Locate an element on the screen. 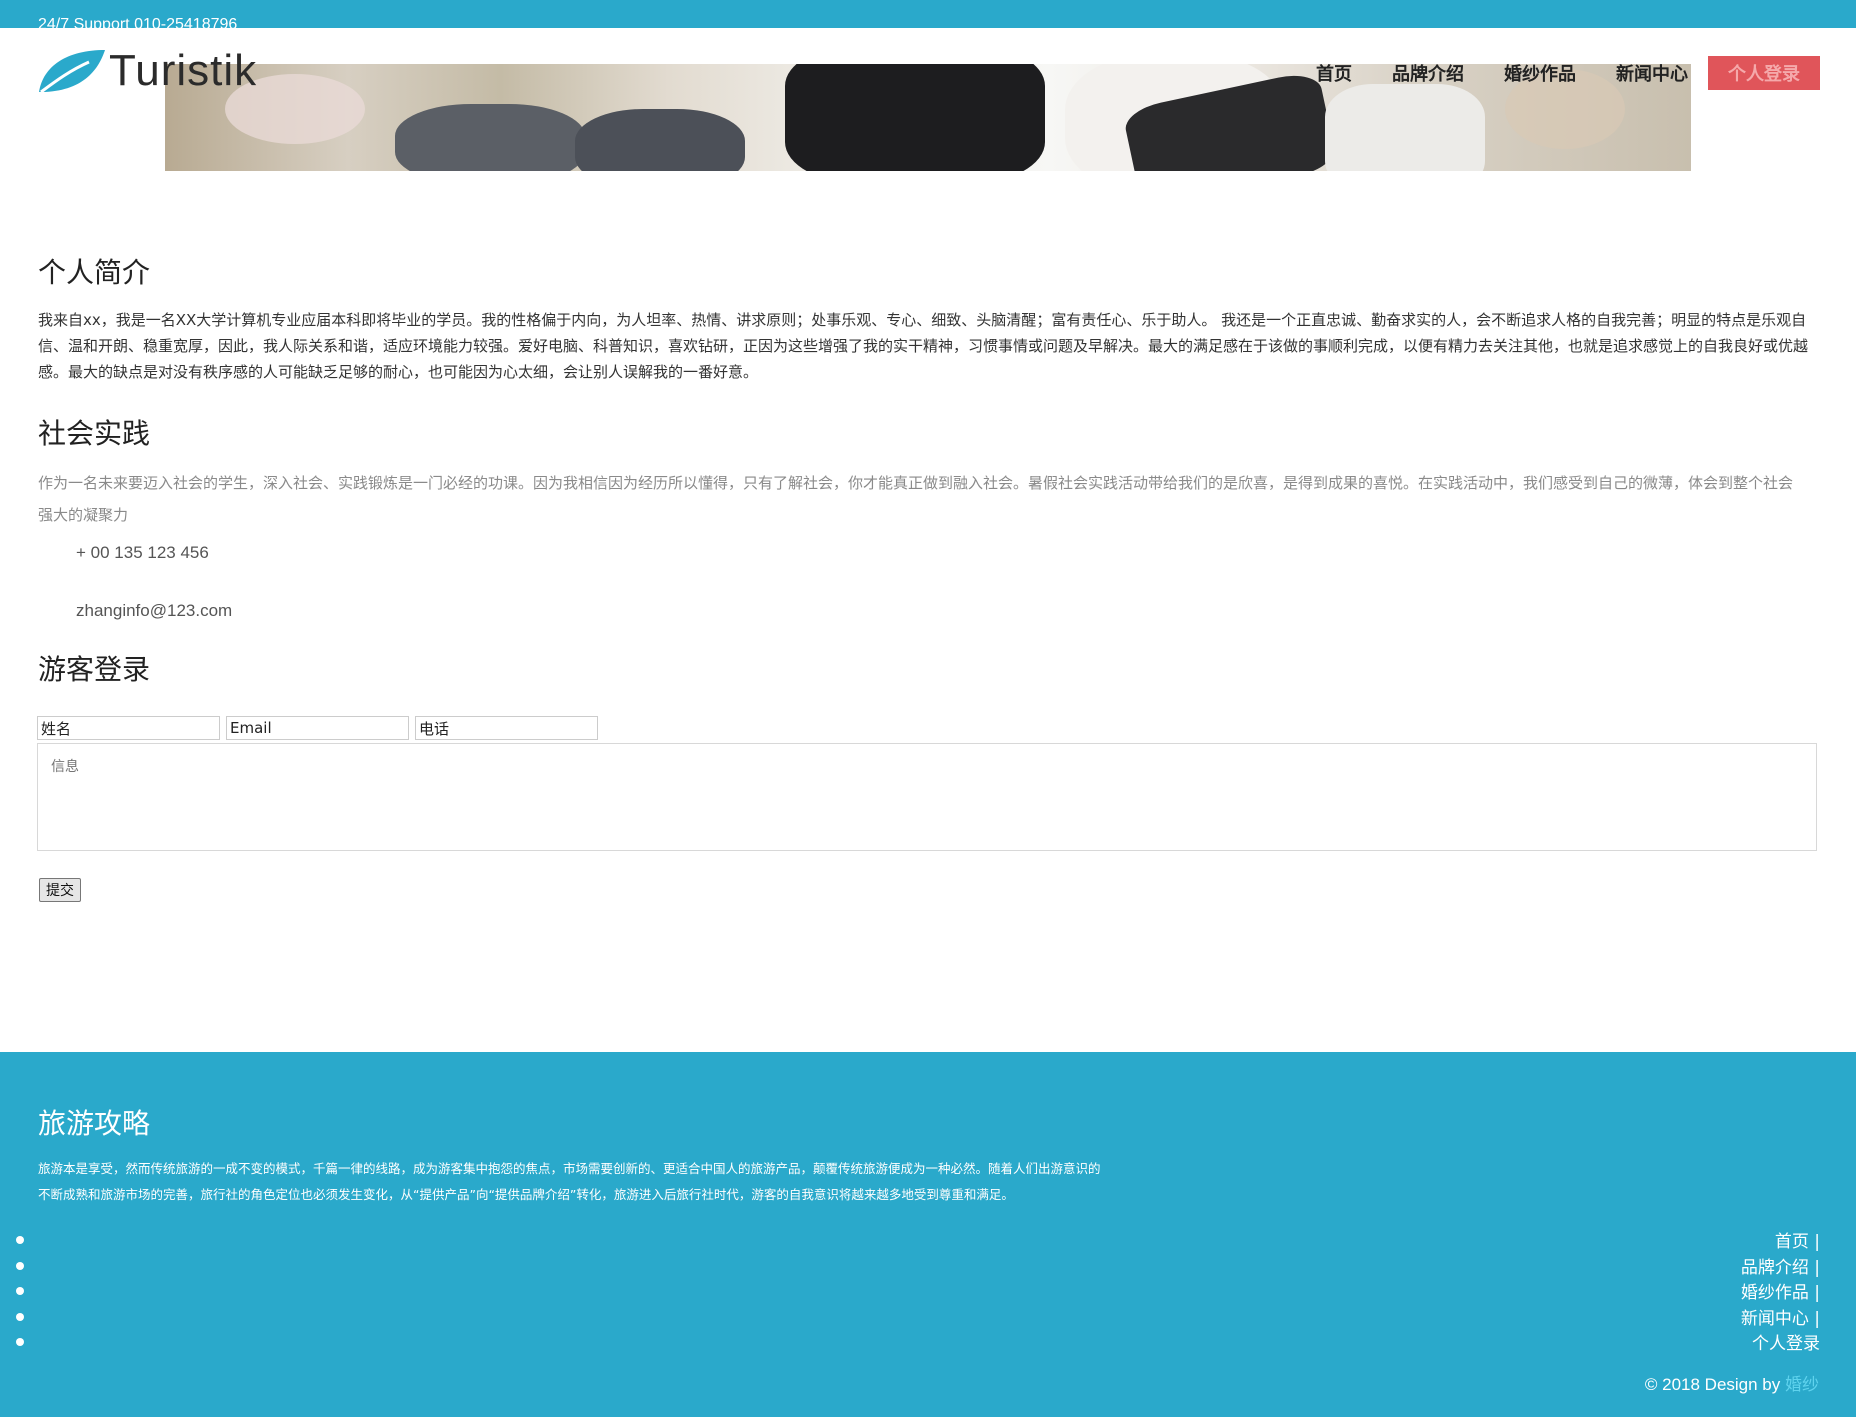 The width and height of the screenshot is (1856, 1417). logo: Turistik is located at coordinates (157, 71).